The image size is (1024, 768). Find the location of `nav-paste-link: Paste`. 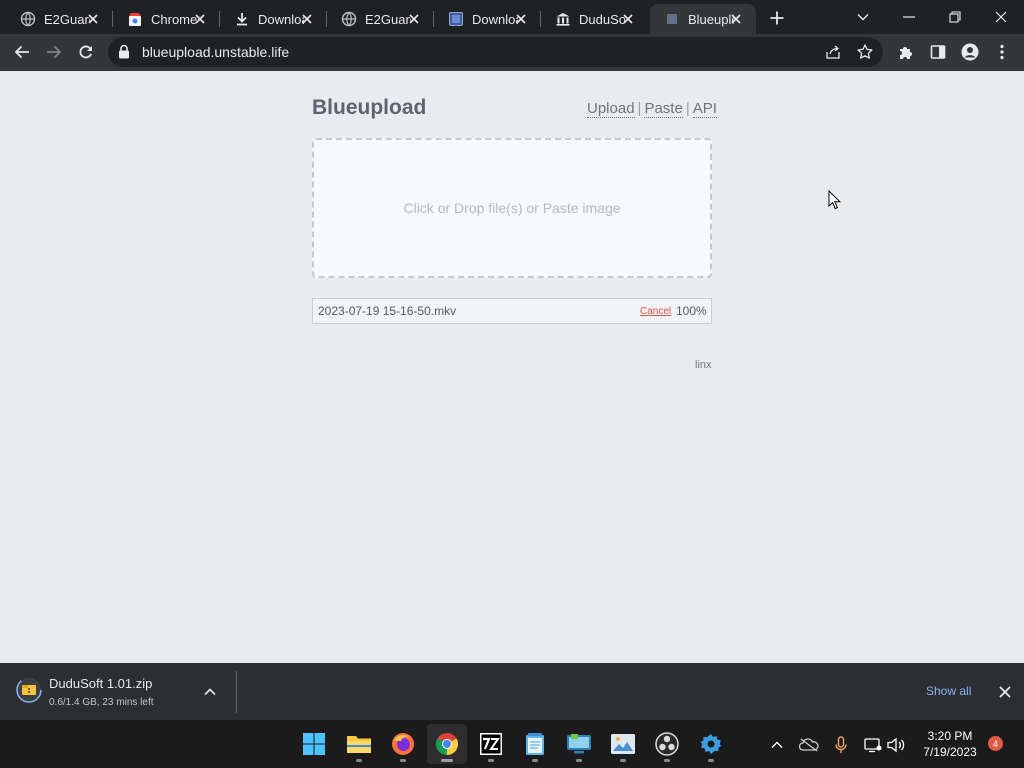

nav-paste-link: Paste is located at coordinates (663, 109).